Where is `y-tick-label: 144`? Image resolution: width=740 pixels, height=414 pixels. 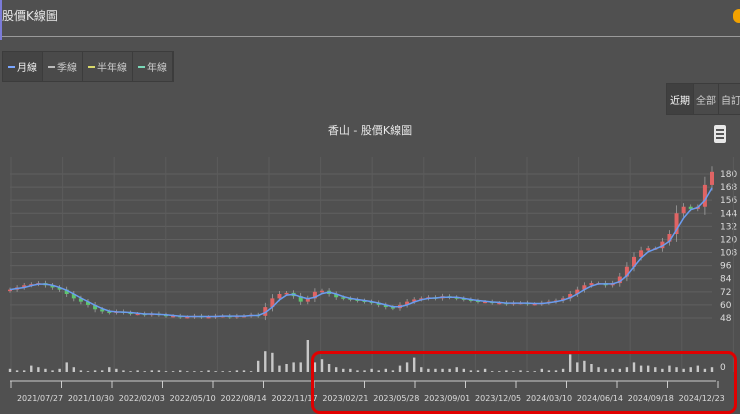
y-tick-label: 144 is located at coordinates (728, 214).